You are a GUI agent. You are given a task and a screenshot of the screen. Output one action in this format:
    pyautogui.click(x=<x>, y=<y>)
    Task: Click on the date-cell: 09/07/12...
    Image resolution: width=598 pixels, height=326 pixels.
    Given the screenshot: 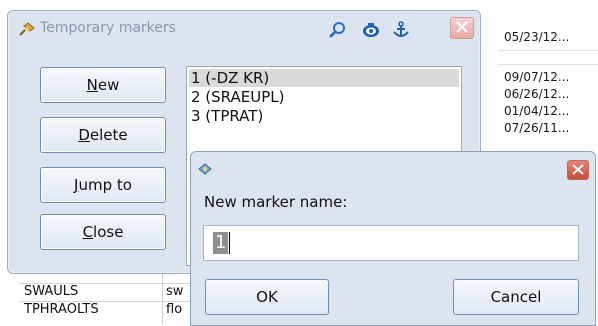 What is the action you would take?
    pyautogui.click(x=537, y=77)
    